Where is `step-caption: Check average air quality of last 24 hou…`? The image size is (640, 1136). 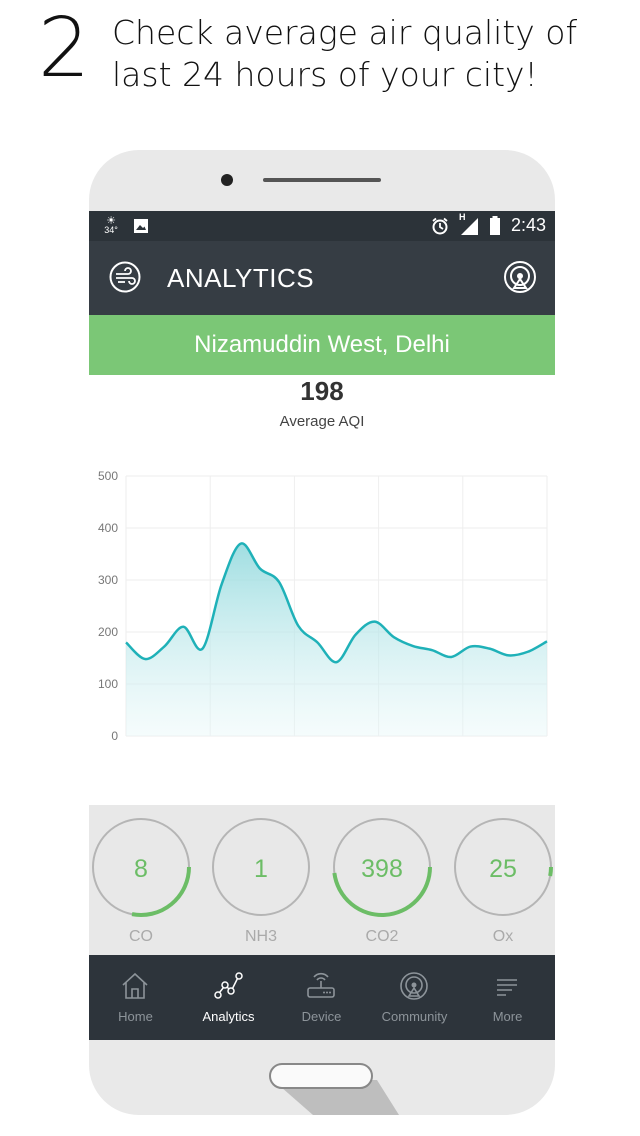 step-caption: Check average air quality of last 24 hou… is located at coordinates (345, 53).